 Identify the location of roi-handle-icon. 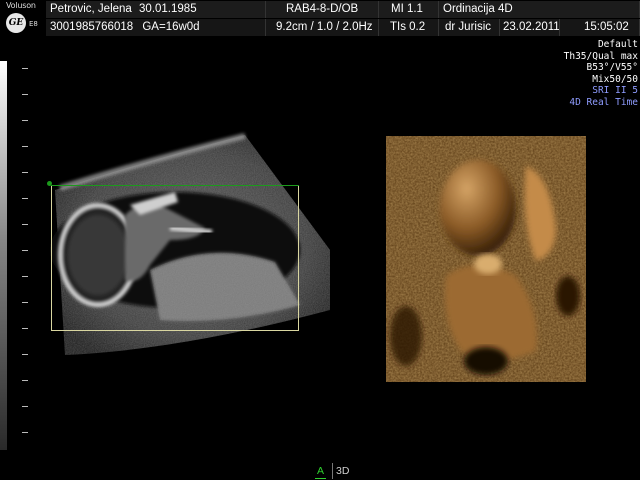
(49, 183).